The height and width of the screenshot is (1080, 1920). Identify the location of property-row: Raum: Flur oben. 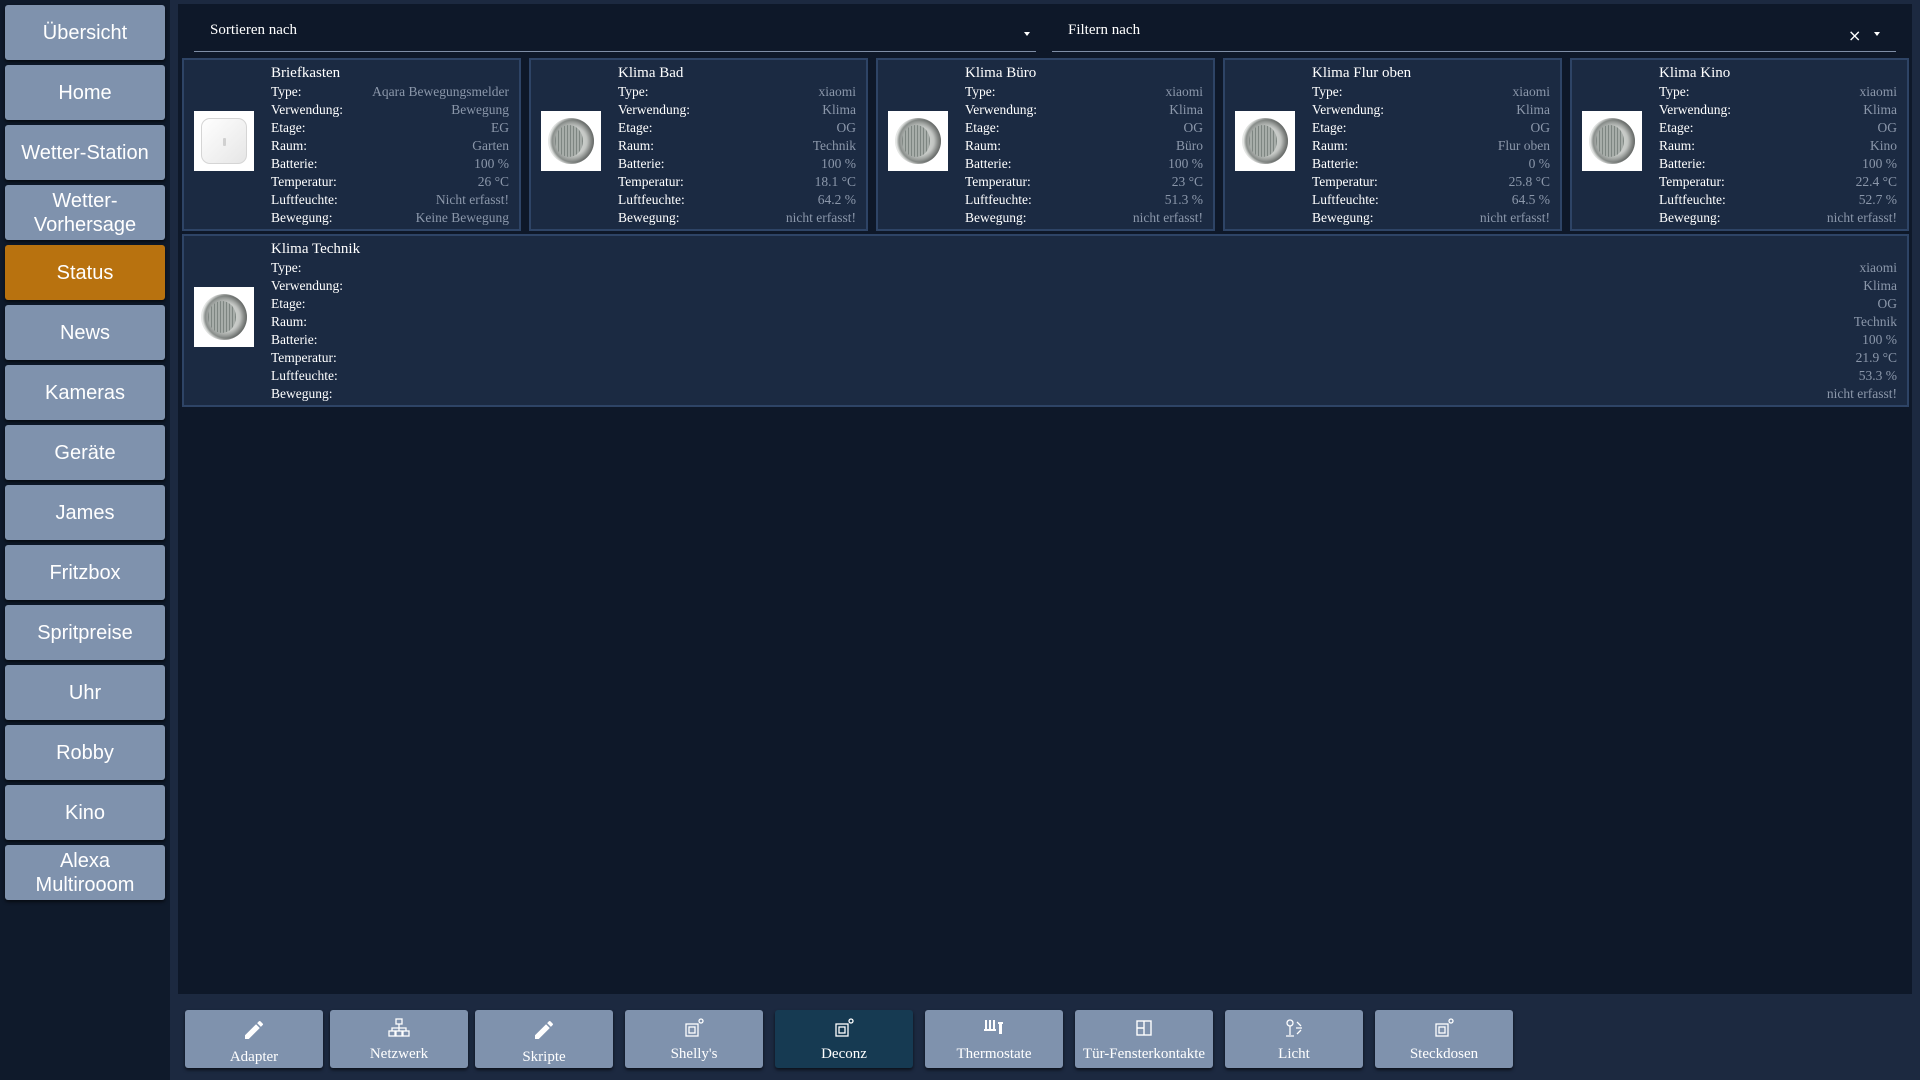
(1431, 146).